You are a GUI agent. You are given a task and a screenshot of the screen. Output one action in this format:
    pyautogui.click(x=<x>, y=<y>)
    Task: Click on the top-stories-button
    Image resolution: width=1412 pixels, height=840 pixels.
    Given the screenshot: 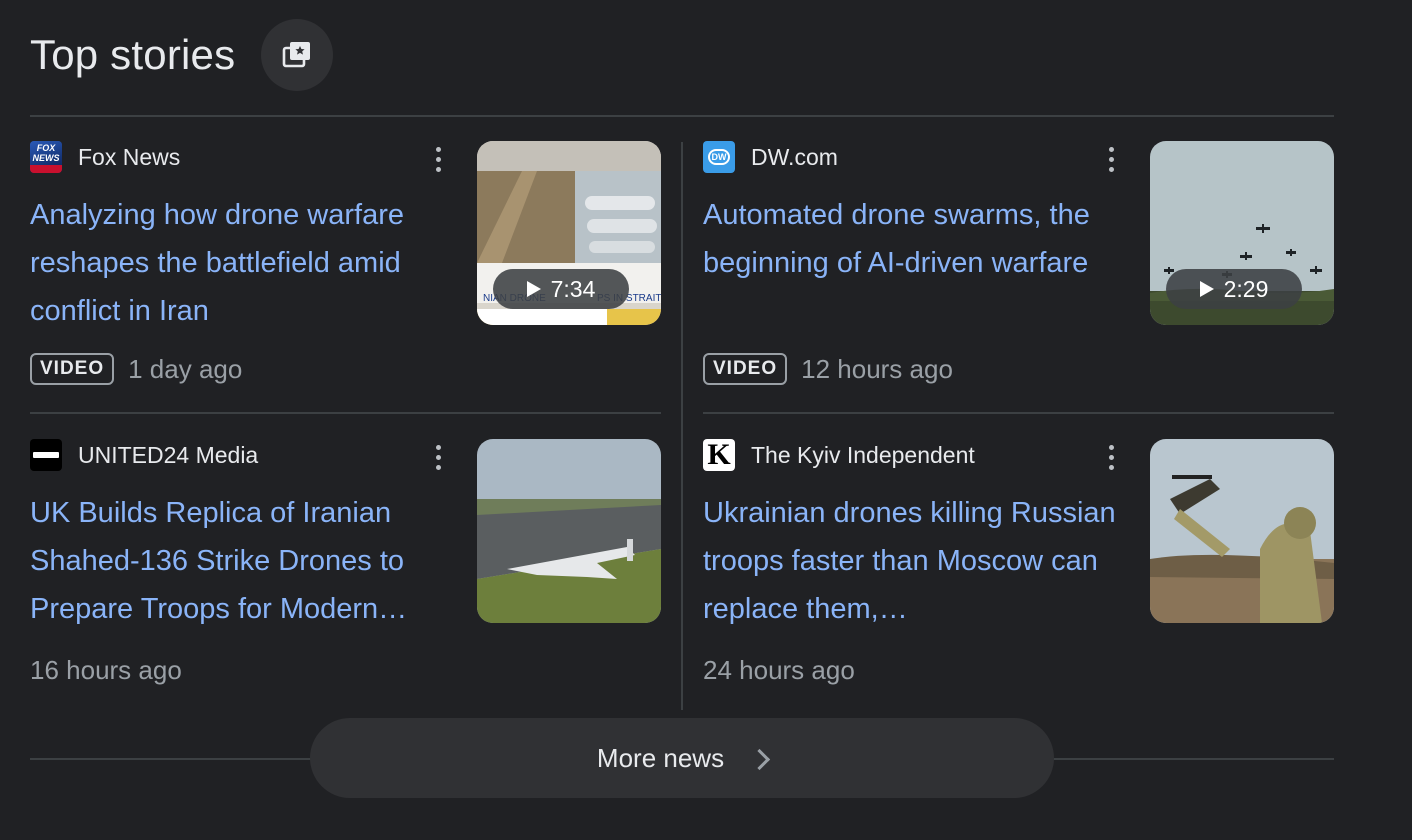 What is the action you would take?
    pyautogui.click(x=297, y=55)
    